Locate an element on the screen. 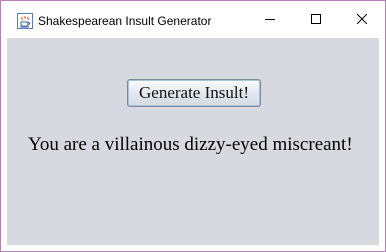 This screenshot has height=252, width=386. close-button is located at coordinates (362, 19).